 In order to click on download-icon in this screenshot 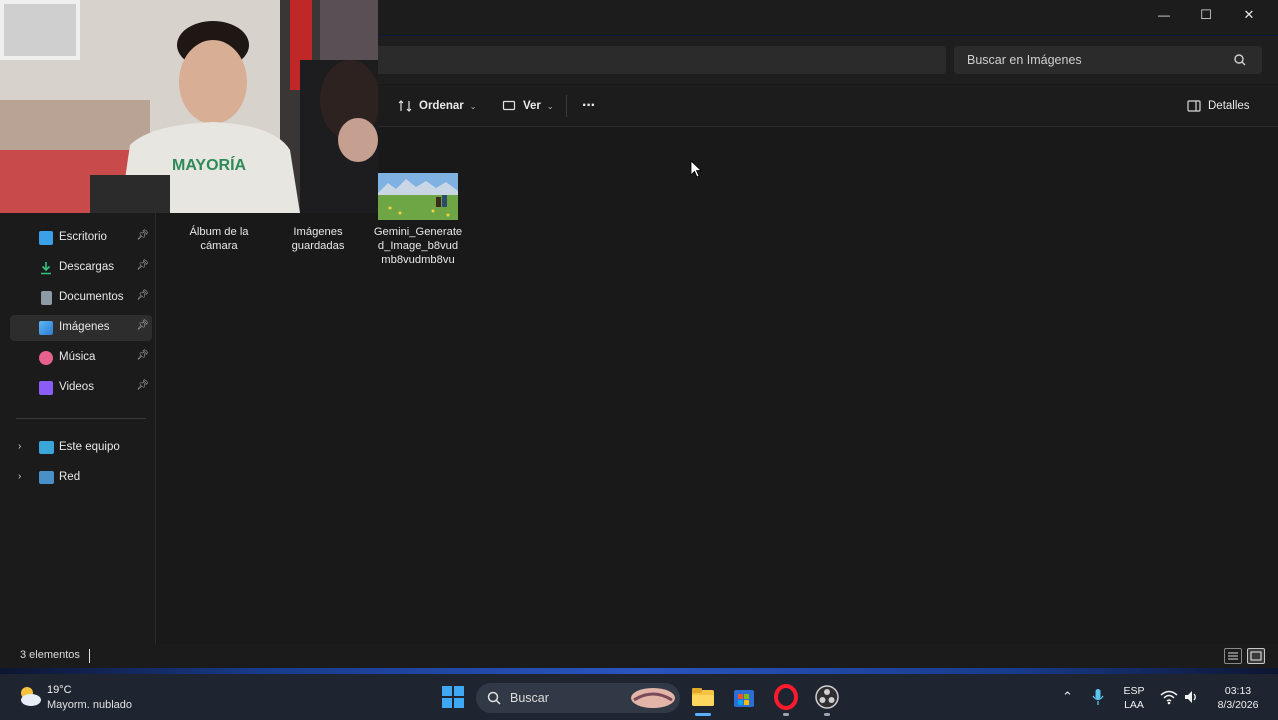, I will do `click(46, 268)`.